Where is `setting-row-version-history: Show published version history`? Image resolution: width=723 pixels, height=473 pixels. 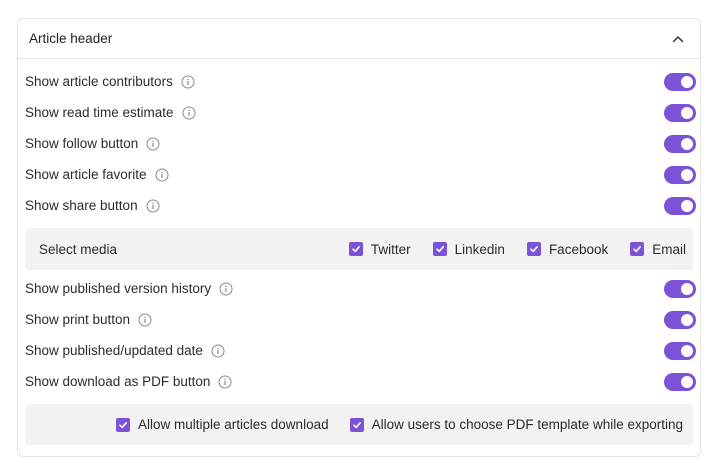
setting-row-version-history: Show published version history is located at coordinates (360, 288).